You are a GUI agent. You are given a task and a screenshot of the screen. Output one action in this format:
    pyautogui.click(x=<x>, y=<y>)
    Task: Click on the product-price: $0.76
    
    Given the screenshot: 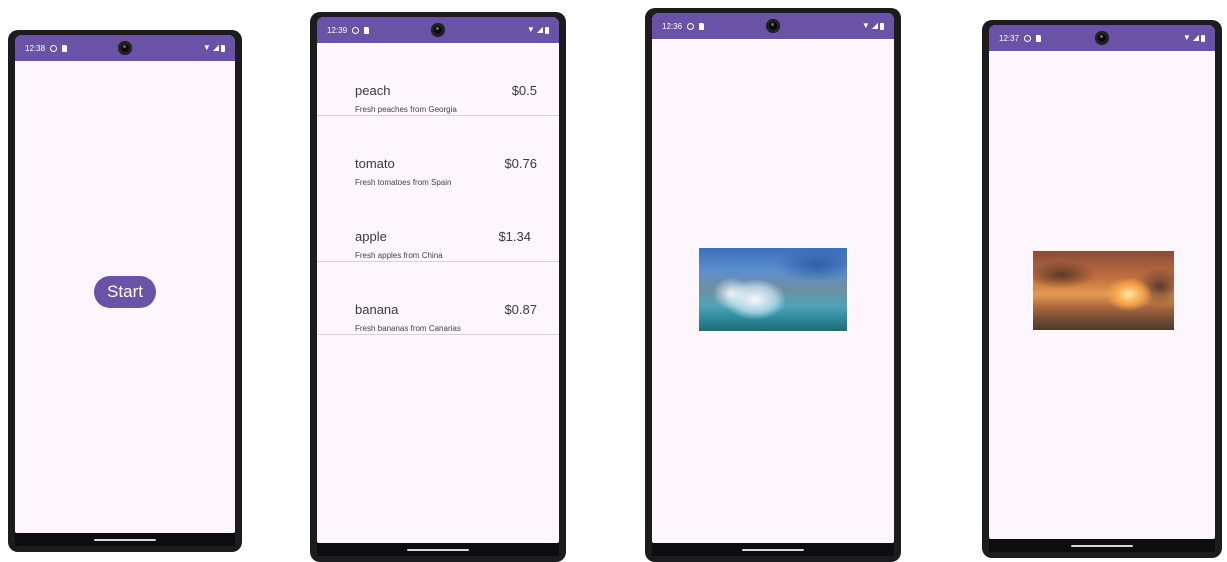 What is the action you would take?
    pyautogui.click(x=520, y=163)
    